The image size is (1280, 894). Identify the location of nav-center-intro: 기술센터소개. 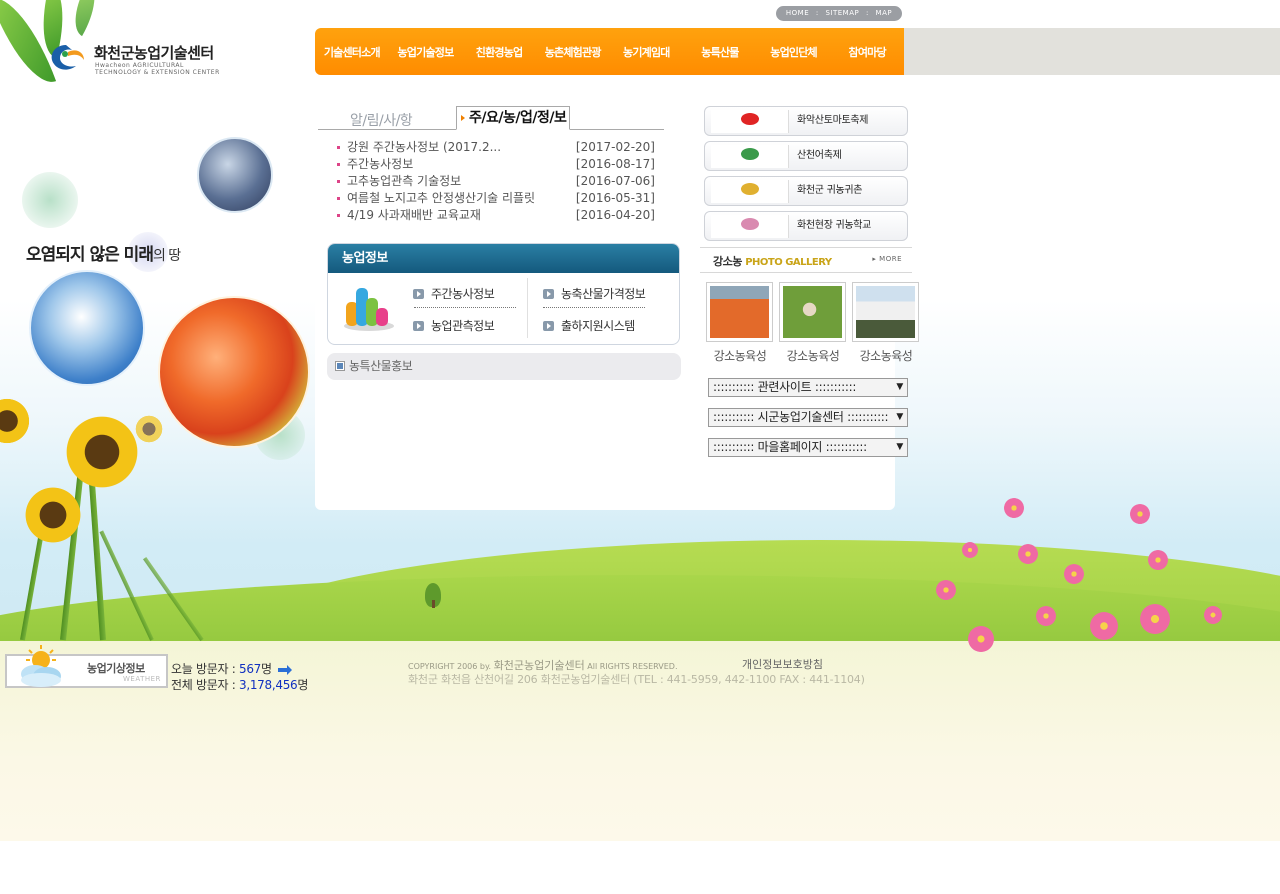
(352, 52).